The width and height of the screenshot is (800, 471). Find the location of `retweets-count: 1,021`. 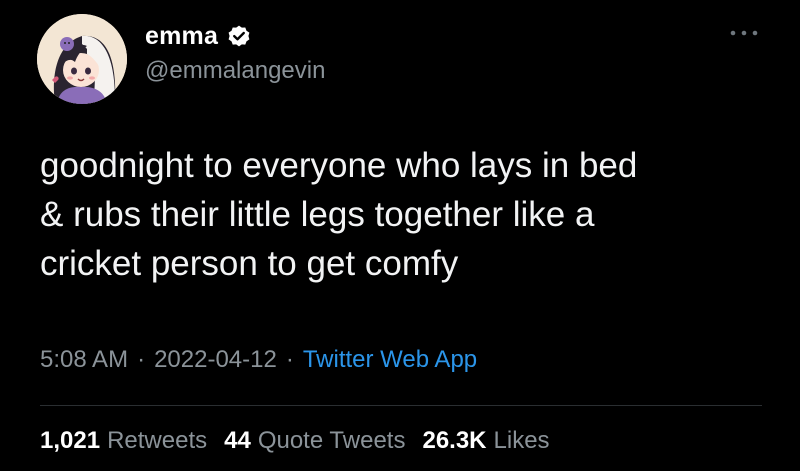

retweets-count: 1,021 is located at coordinates (70, 440).